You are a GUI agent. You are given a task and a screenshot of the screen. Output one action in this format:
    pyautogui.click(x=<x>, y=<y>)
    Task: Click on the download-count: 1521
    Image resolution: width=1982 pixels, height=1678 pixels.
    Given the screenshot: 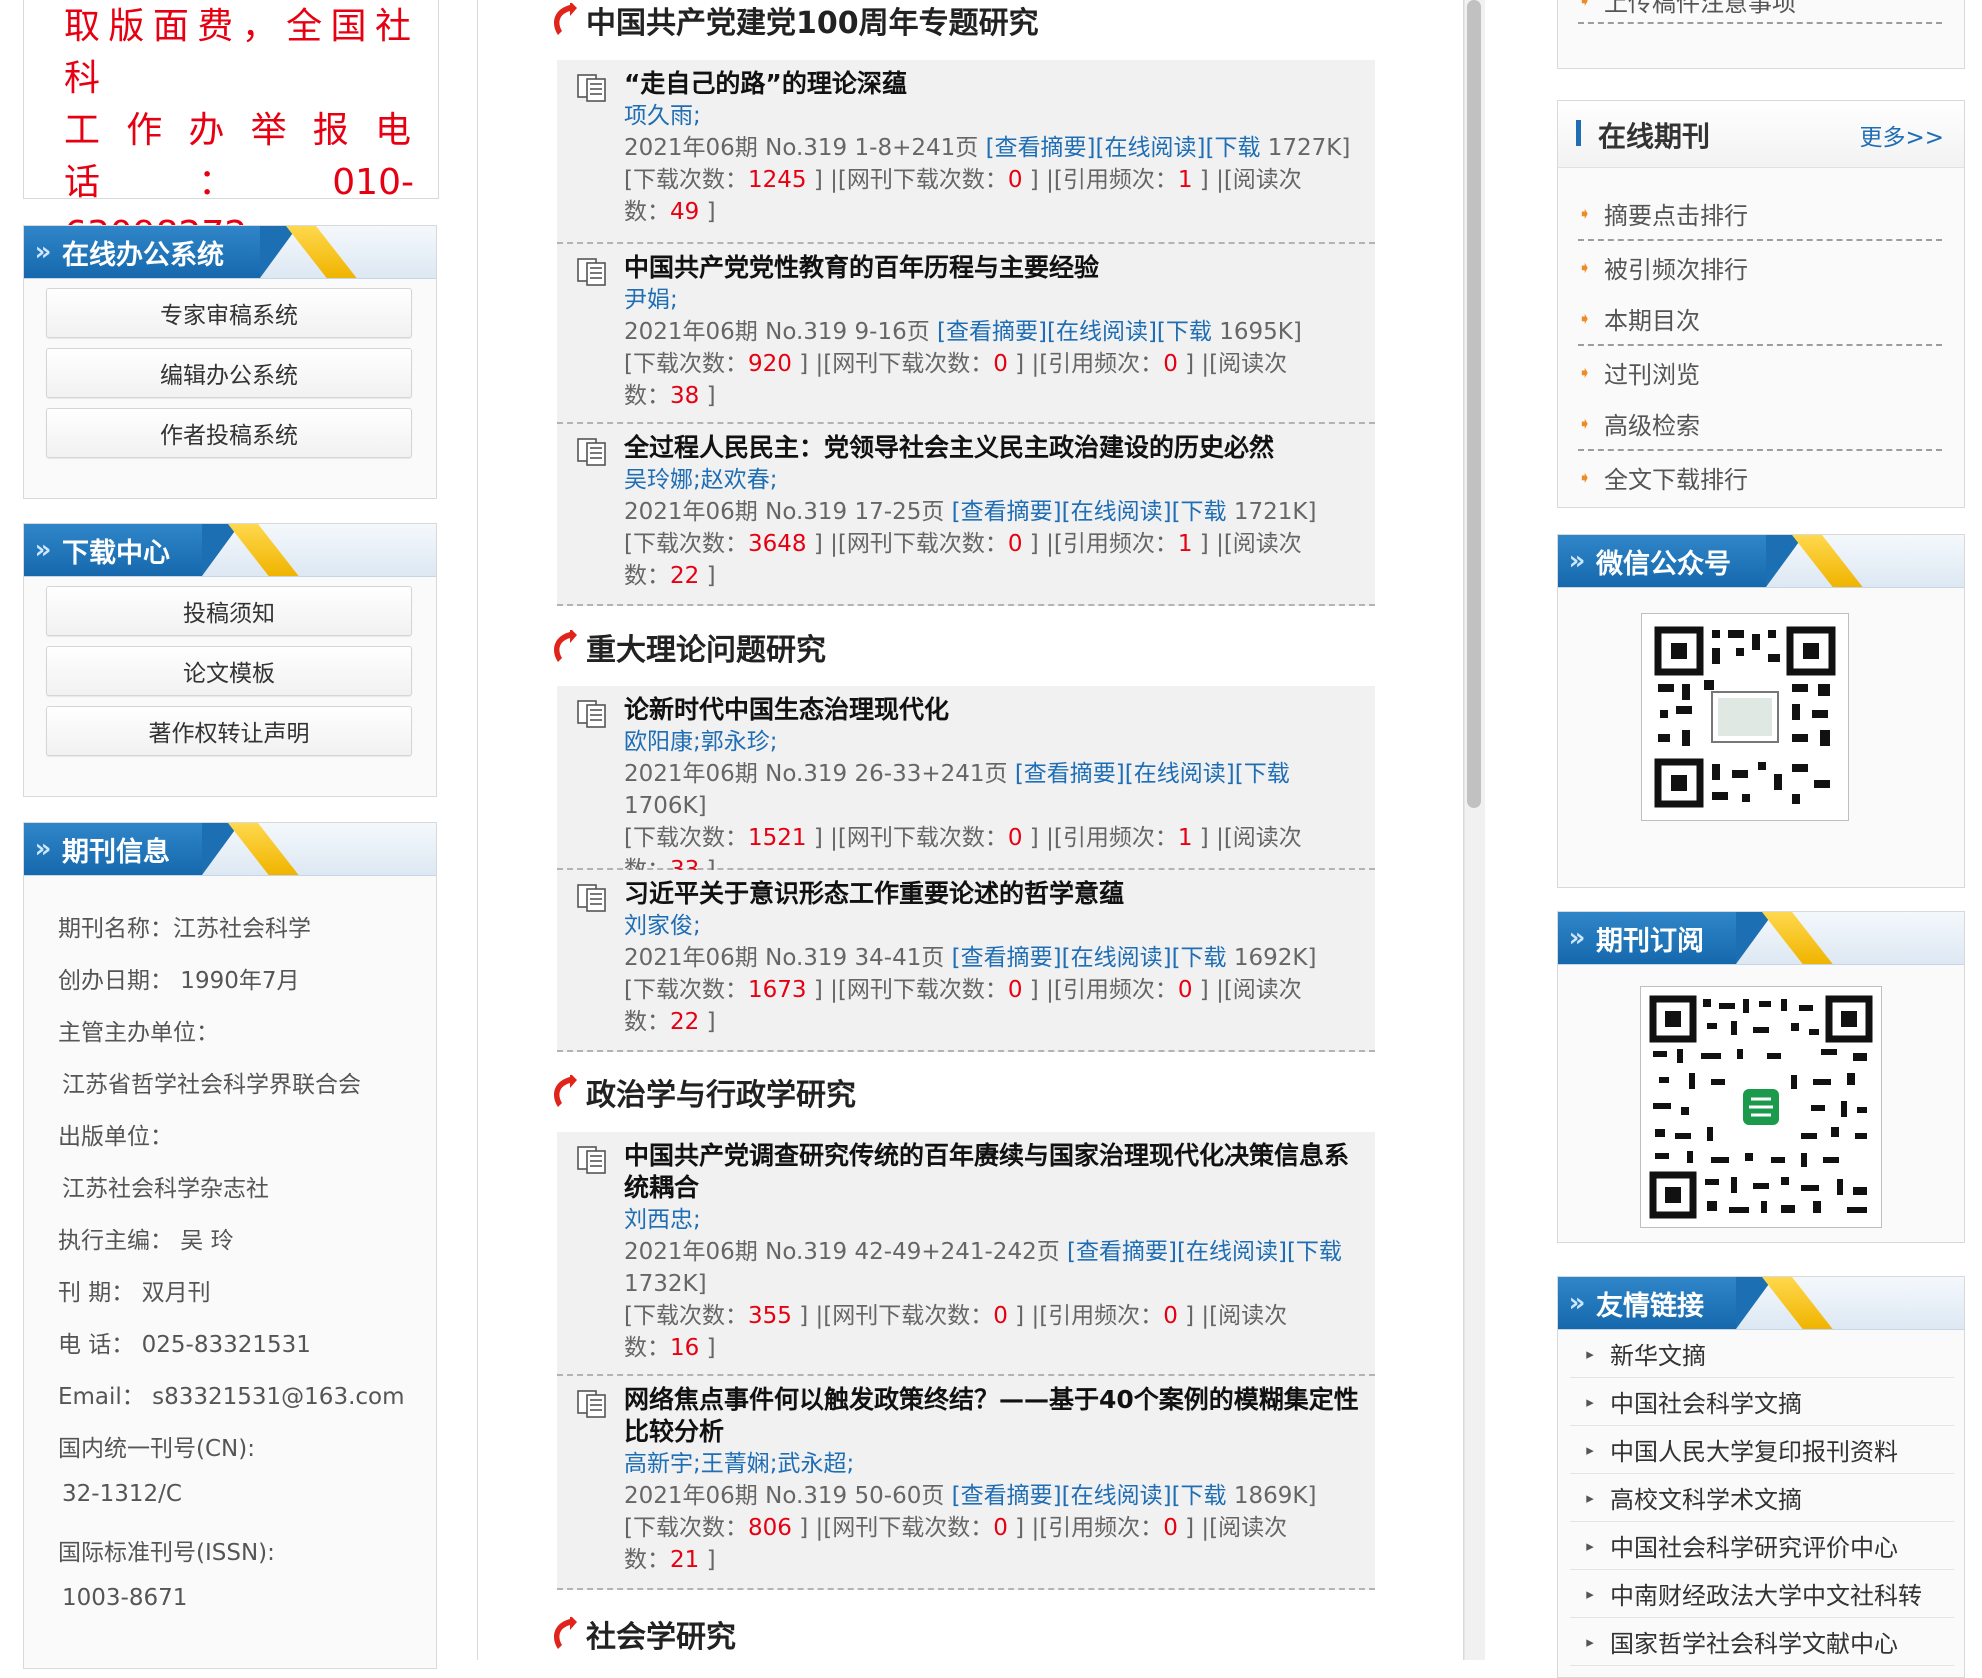 What is the action you would take?
    pyautogui.click(x=777, y=838)
    